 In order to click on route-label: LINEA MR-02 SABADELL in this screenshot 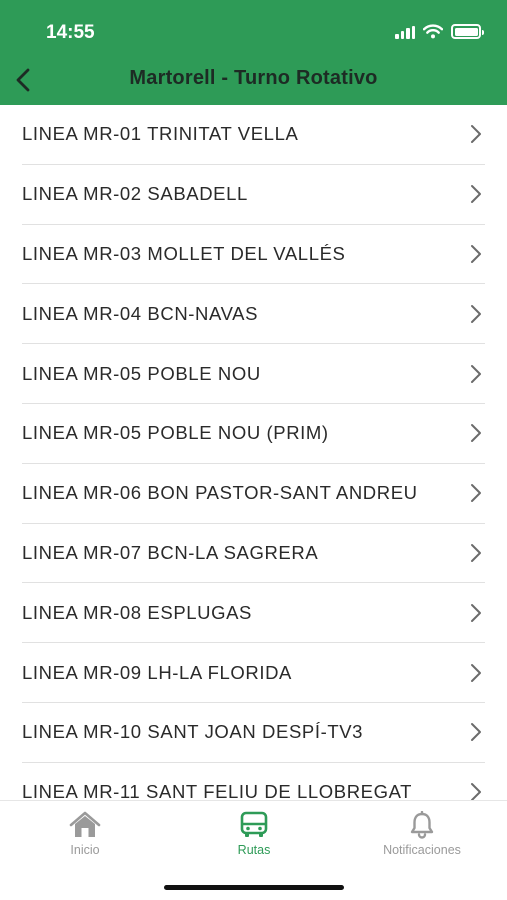, I will do `click(135, 194)`.